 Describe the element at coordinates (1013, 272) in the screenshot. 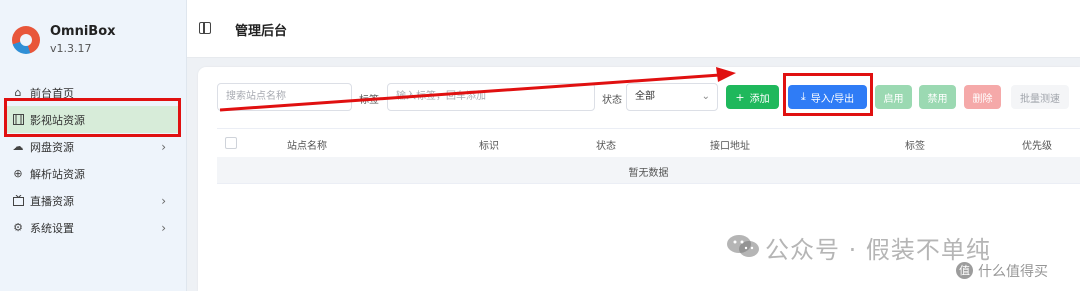

I see `watermark-secondary: 什么值得买` at that location.